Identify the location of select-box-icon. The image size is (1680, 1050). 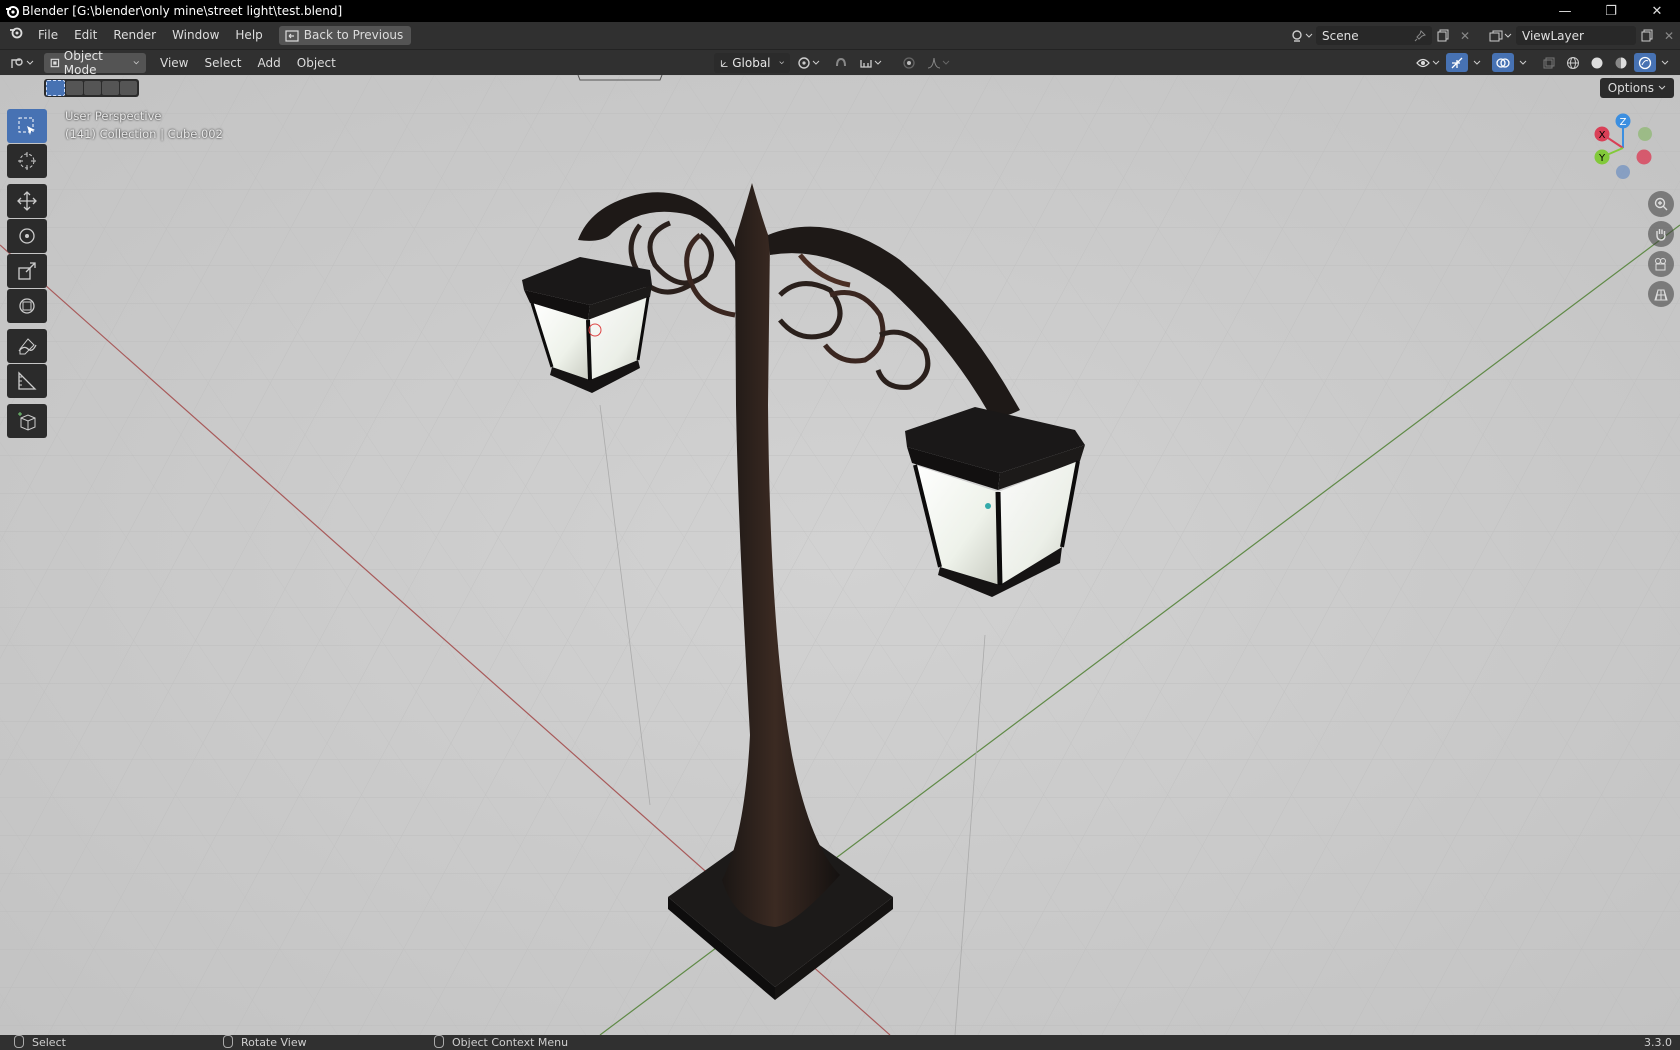
(26, 126).